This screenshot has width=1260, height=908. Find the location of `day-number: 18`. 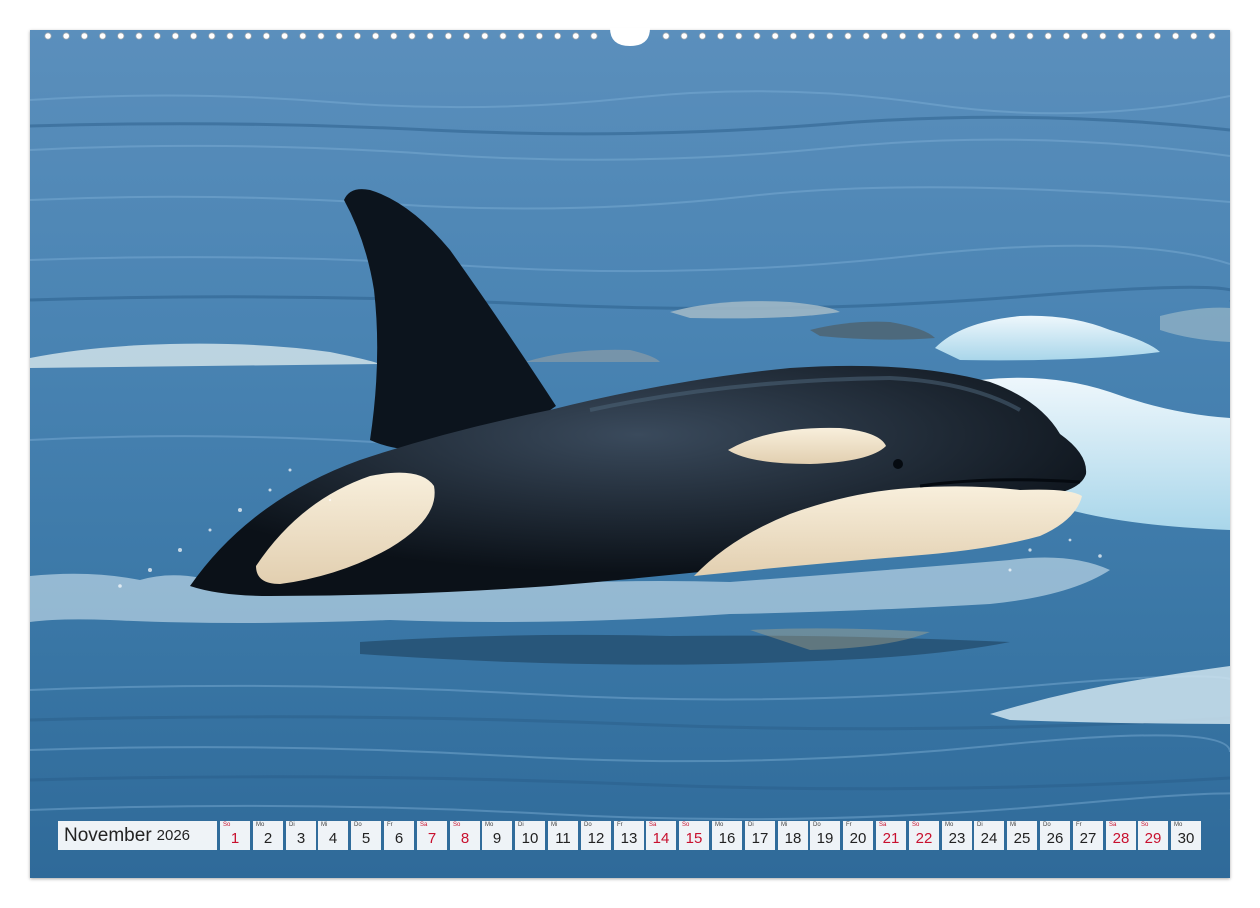

day-number: 18 is located at coordinates (793, 838).